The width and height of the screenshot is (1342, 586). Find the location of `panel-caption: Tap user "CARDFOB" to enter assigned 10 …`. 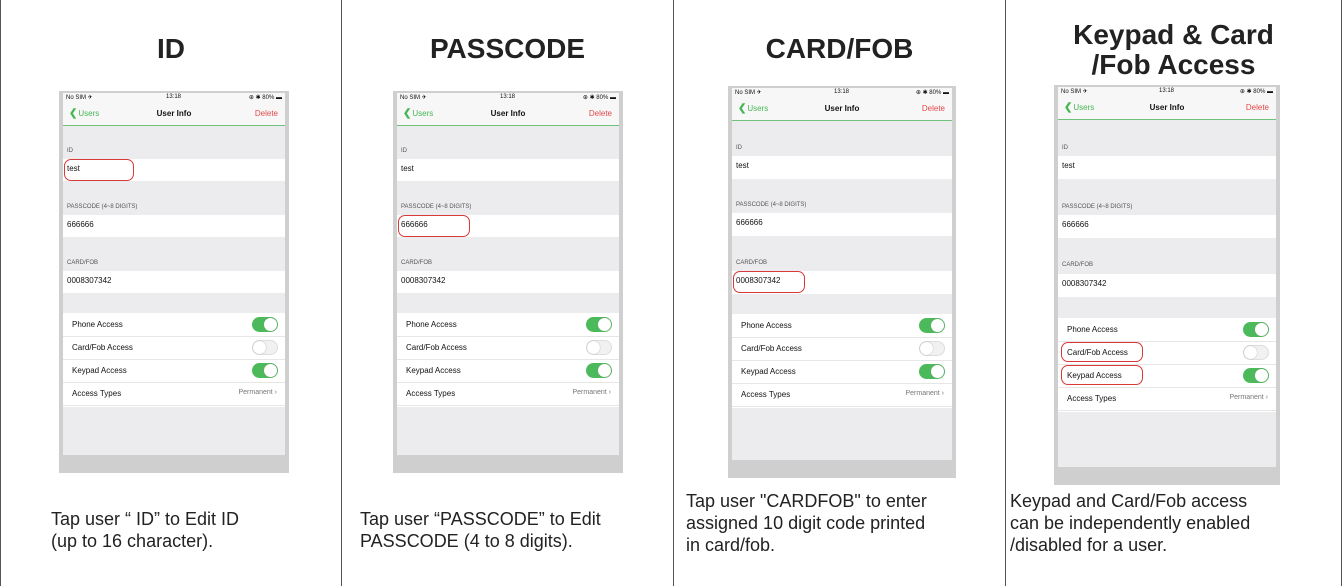

panel-caption: Tap user "CARDFOB" to enter assigned 10 … is located at coordinates (806, 523).